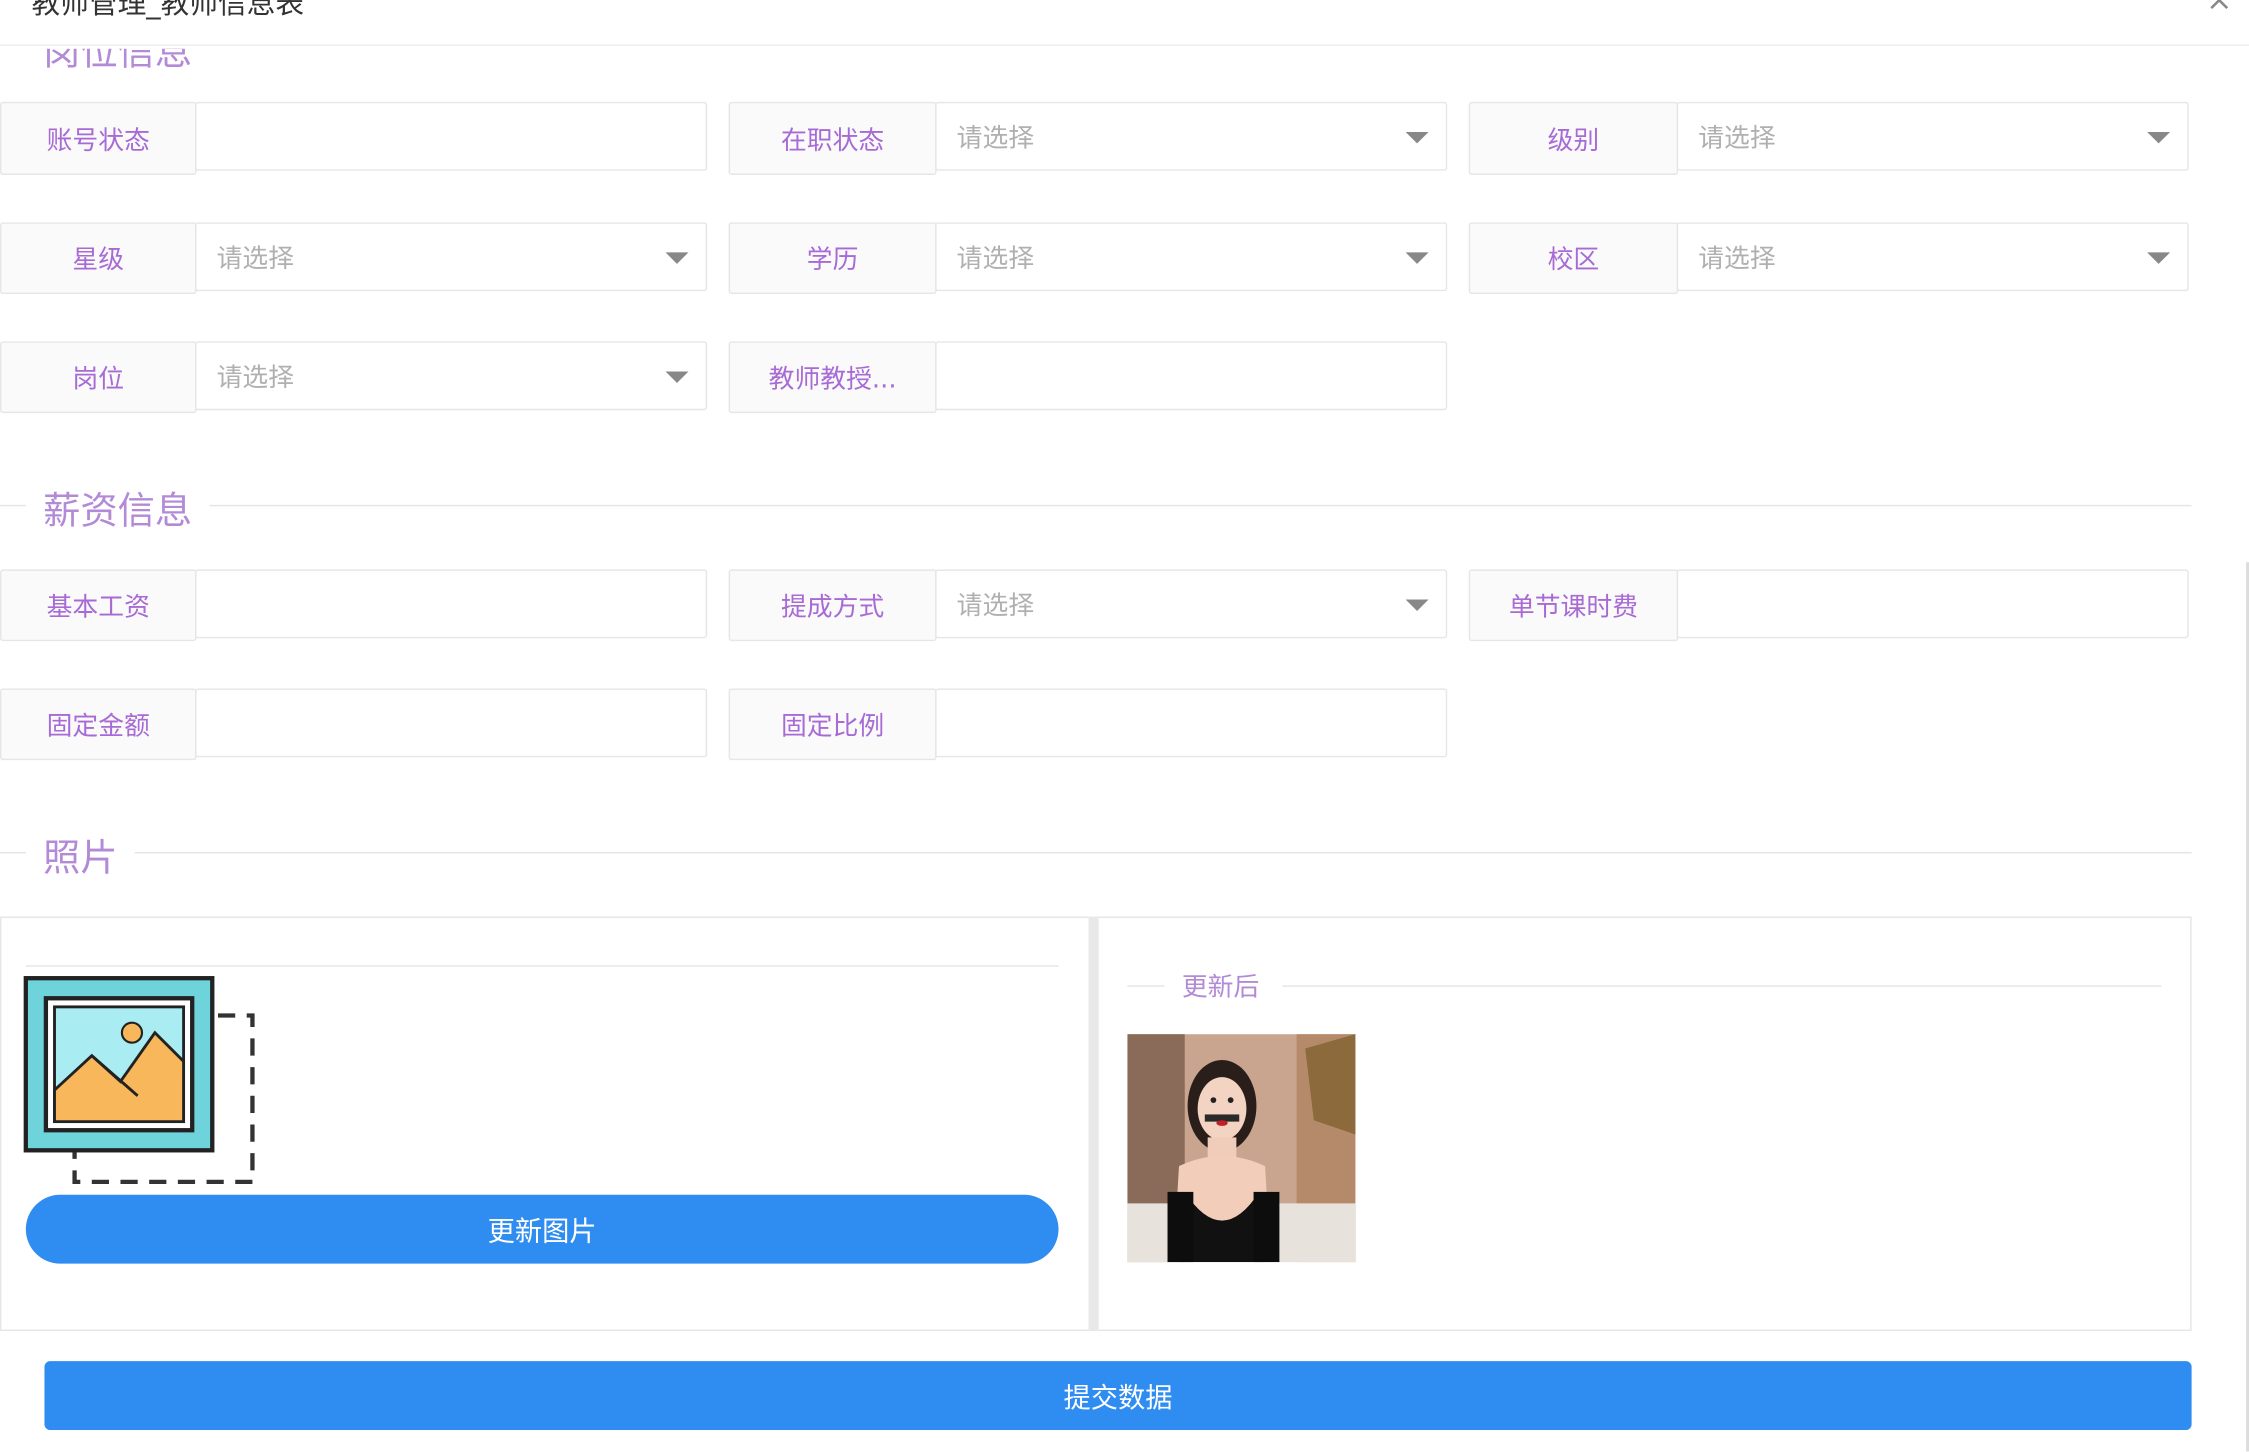  What do you see at coordinates (1096, 505) in the screenshot?
I see `section-line-salary` at bounding box center [1096, 505].